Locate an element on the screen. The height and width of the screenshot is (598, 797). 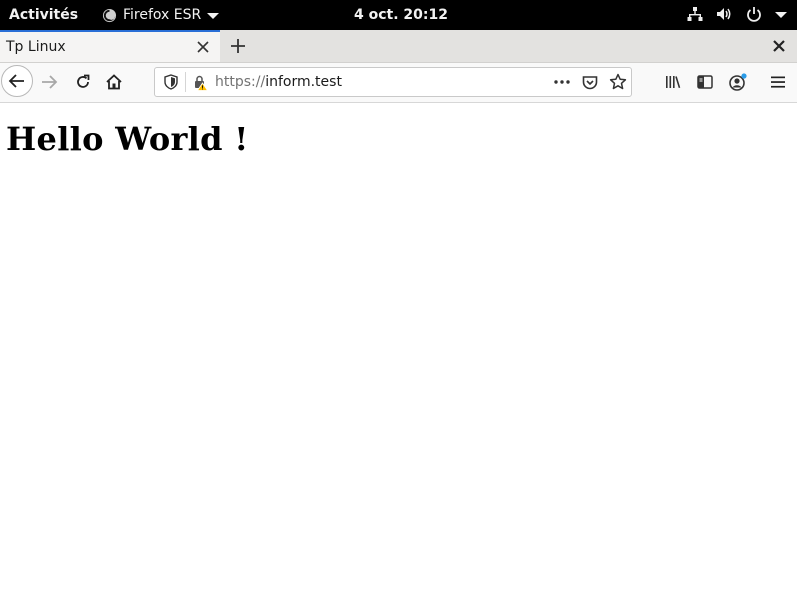
tab-title: Tp Linux is located at coordinates (36, 47).